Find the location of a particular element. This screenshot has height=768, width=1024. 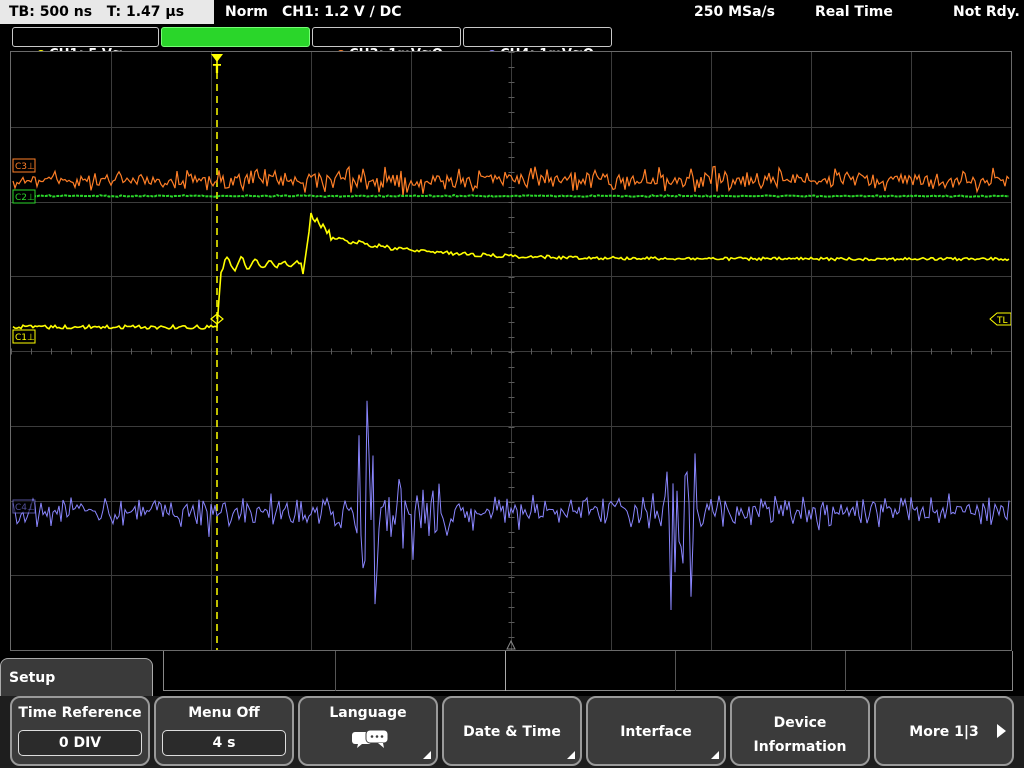

svg-text: C3⊥ is located at coordinates (25, 167).